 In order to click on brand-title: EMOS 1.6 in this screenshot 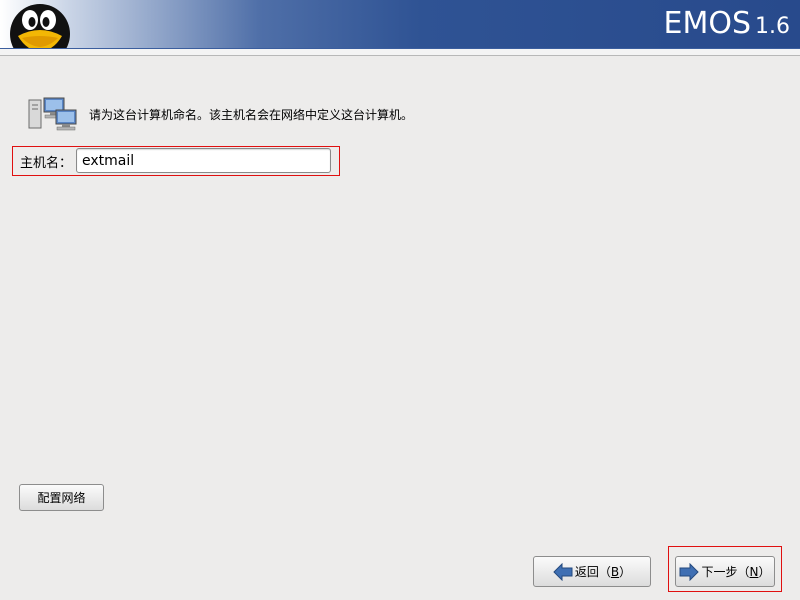, I will do `click(727, 23)`.